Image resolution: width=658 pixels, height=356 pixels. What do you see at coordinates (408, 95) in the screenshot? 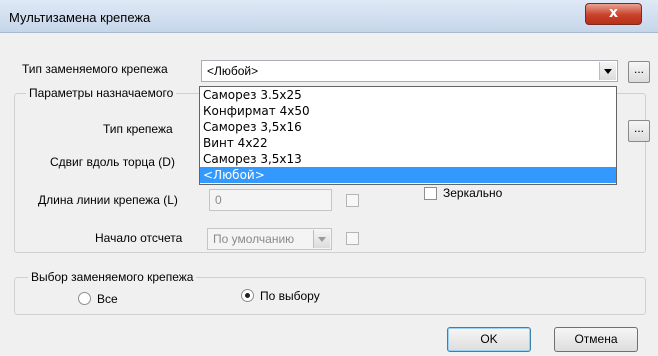
I see `dropdown-item: Саморез 3.5x25` at bounding box center [408, 95].